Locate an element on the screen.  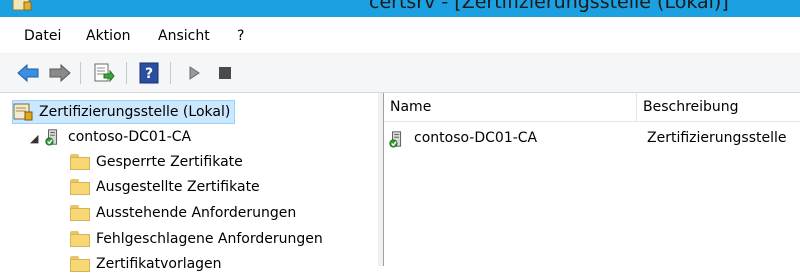
column-header-label: Beschreibung is located at coordinates (691, 107).